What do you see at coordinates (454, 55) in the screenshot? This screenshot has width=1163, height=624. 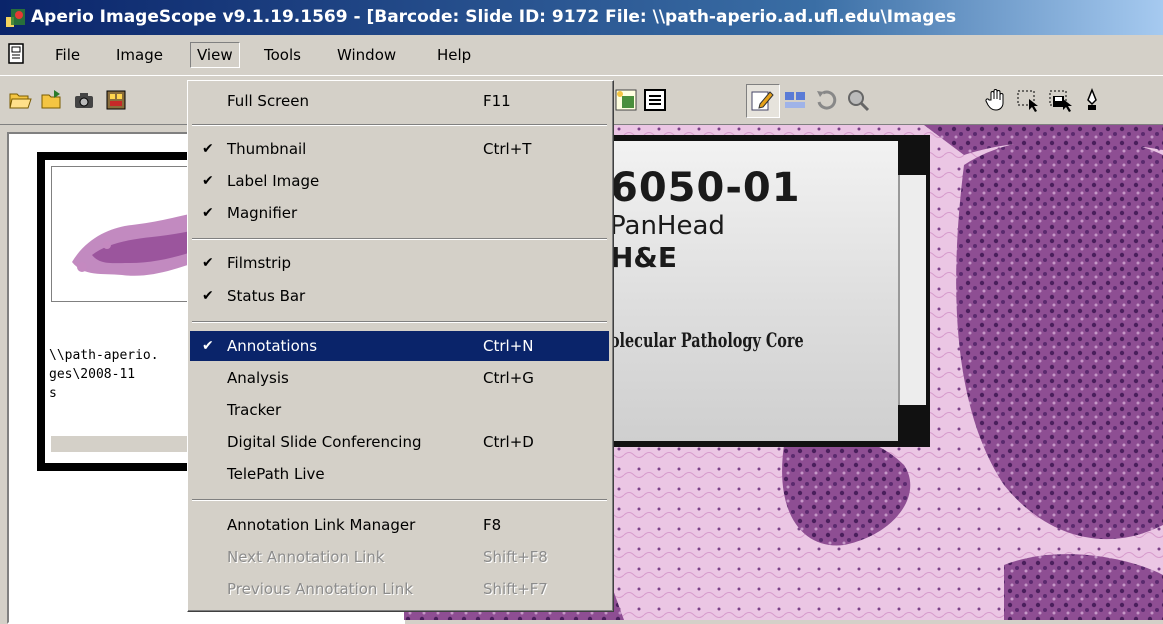 I see `menu-help: Help` at bounding box center [454, 55].